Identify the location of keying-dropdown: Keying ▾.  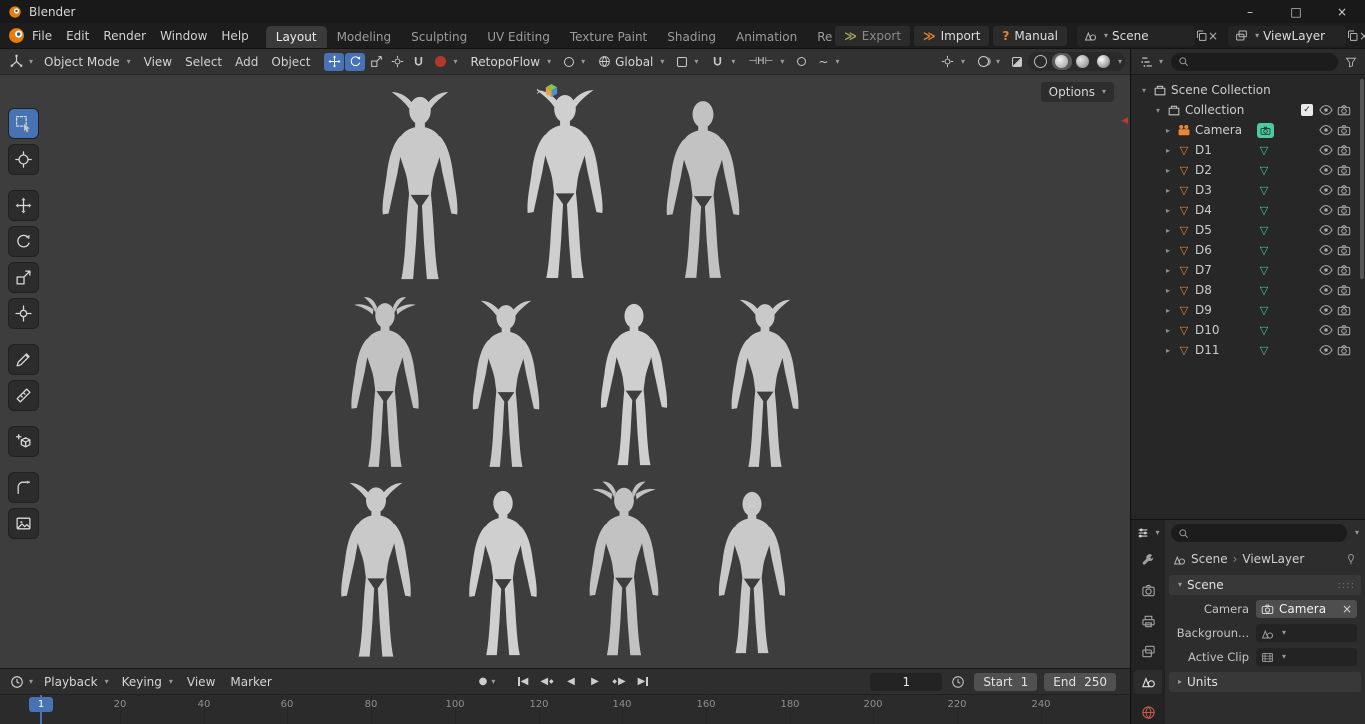
(147, 682).